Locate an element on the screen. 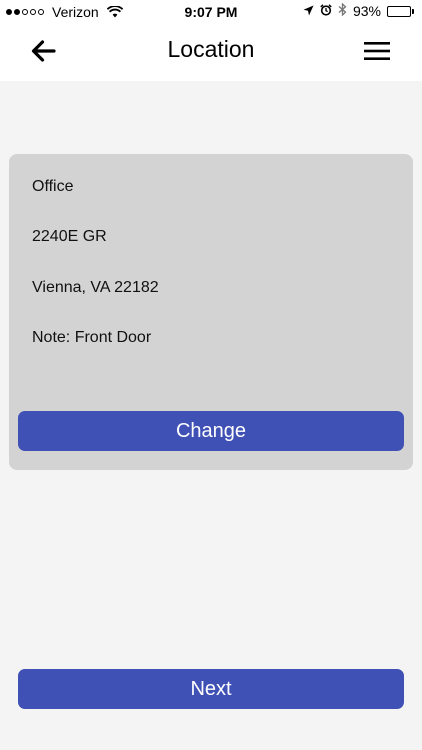 This screenshot has width=422, height=750. location-note: Note: Front Door is located at coordinates (92, 337).